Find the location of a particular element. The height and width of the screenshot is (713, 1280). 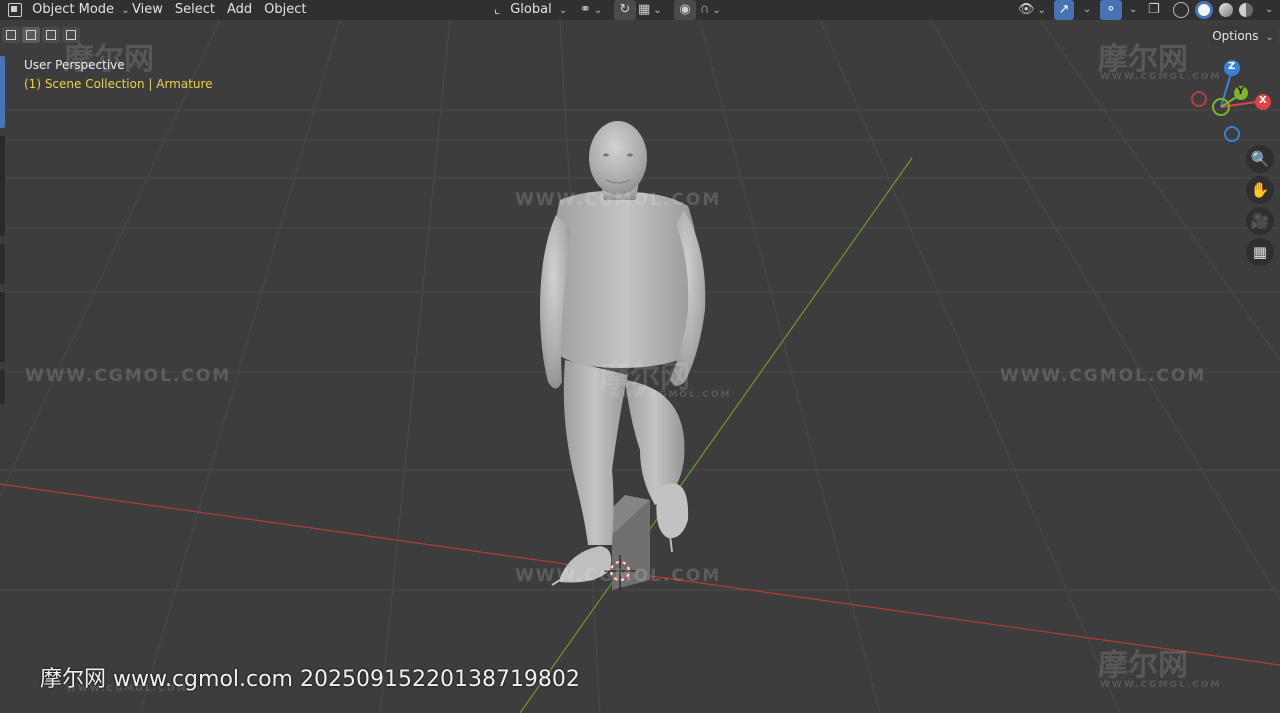

snap-target-icon: ▦ is located at coordinates (644, 9).